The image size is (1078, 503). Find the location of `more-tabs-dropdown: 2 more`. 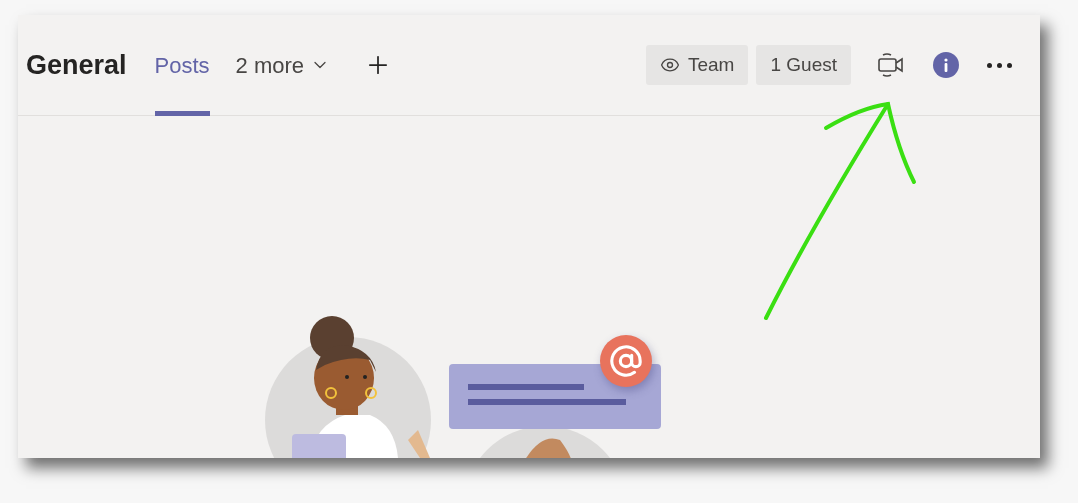

more-tabs-dropdown: 2 more is located at coordinates (283, 65).